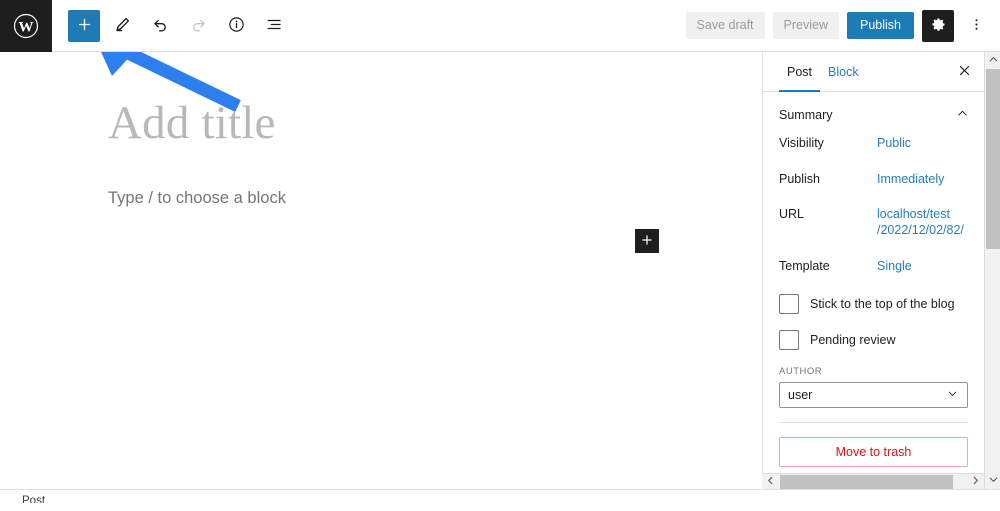 The width and height of the screenshot is (1000, 511). I want to click on pencil-icon, so click(122, 26).